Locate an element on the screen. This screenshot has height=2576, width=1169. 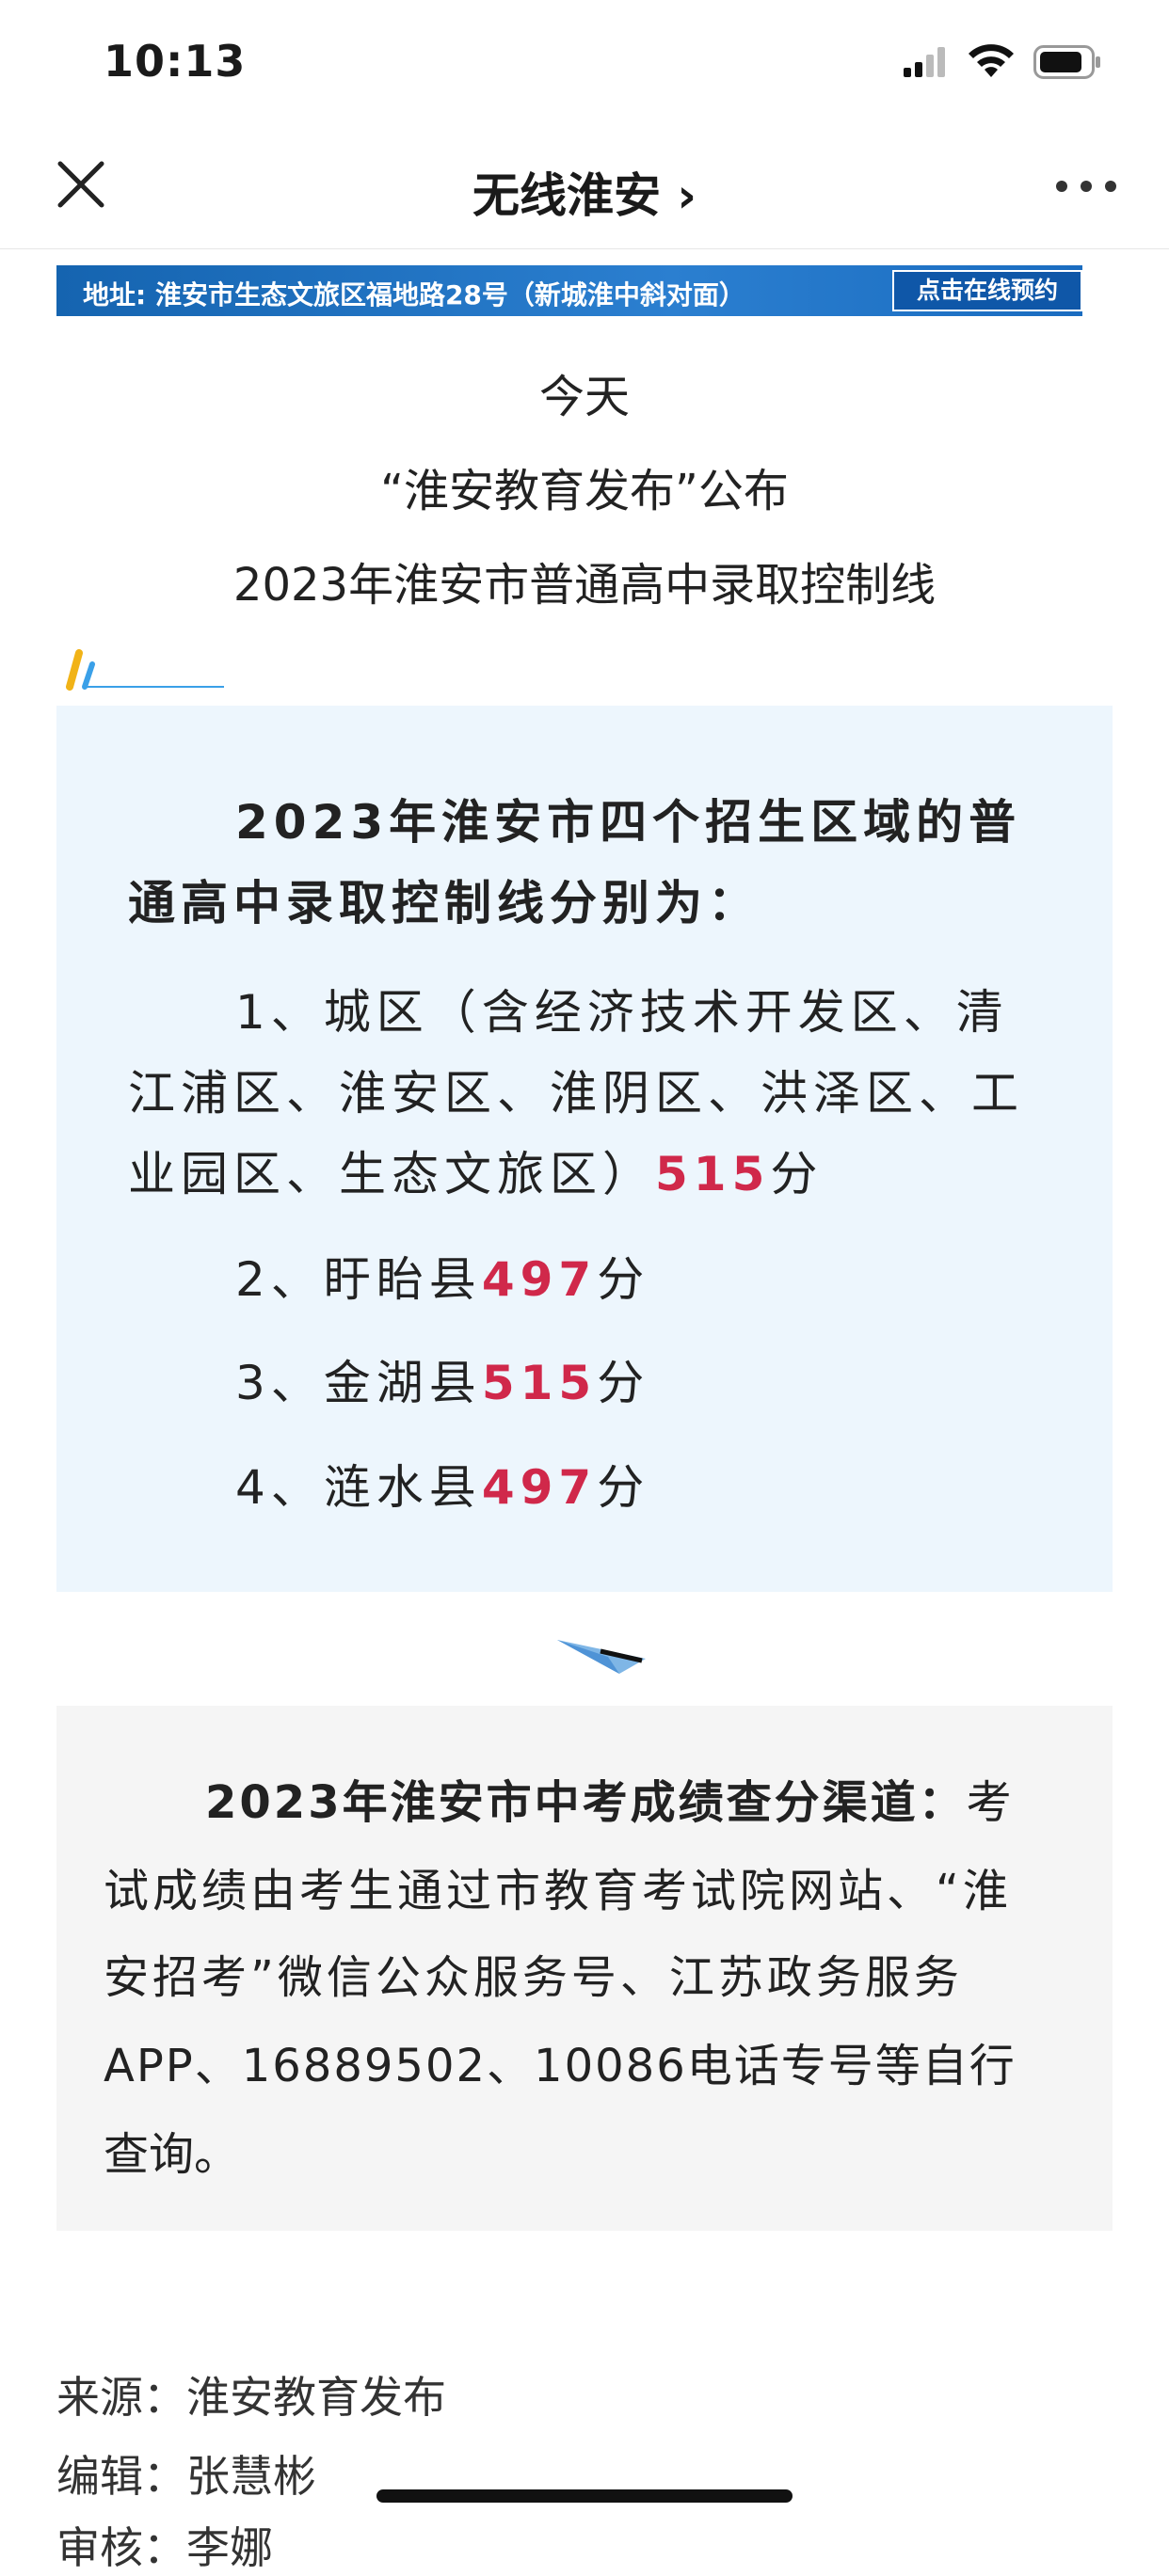
score-item-1-line-2: 江浦区、淮安区、淮阴区、洪泽区、工 is located at coordinates (576, 1093).